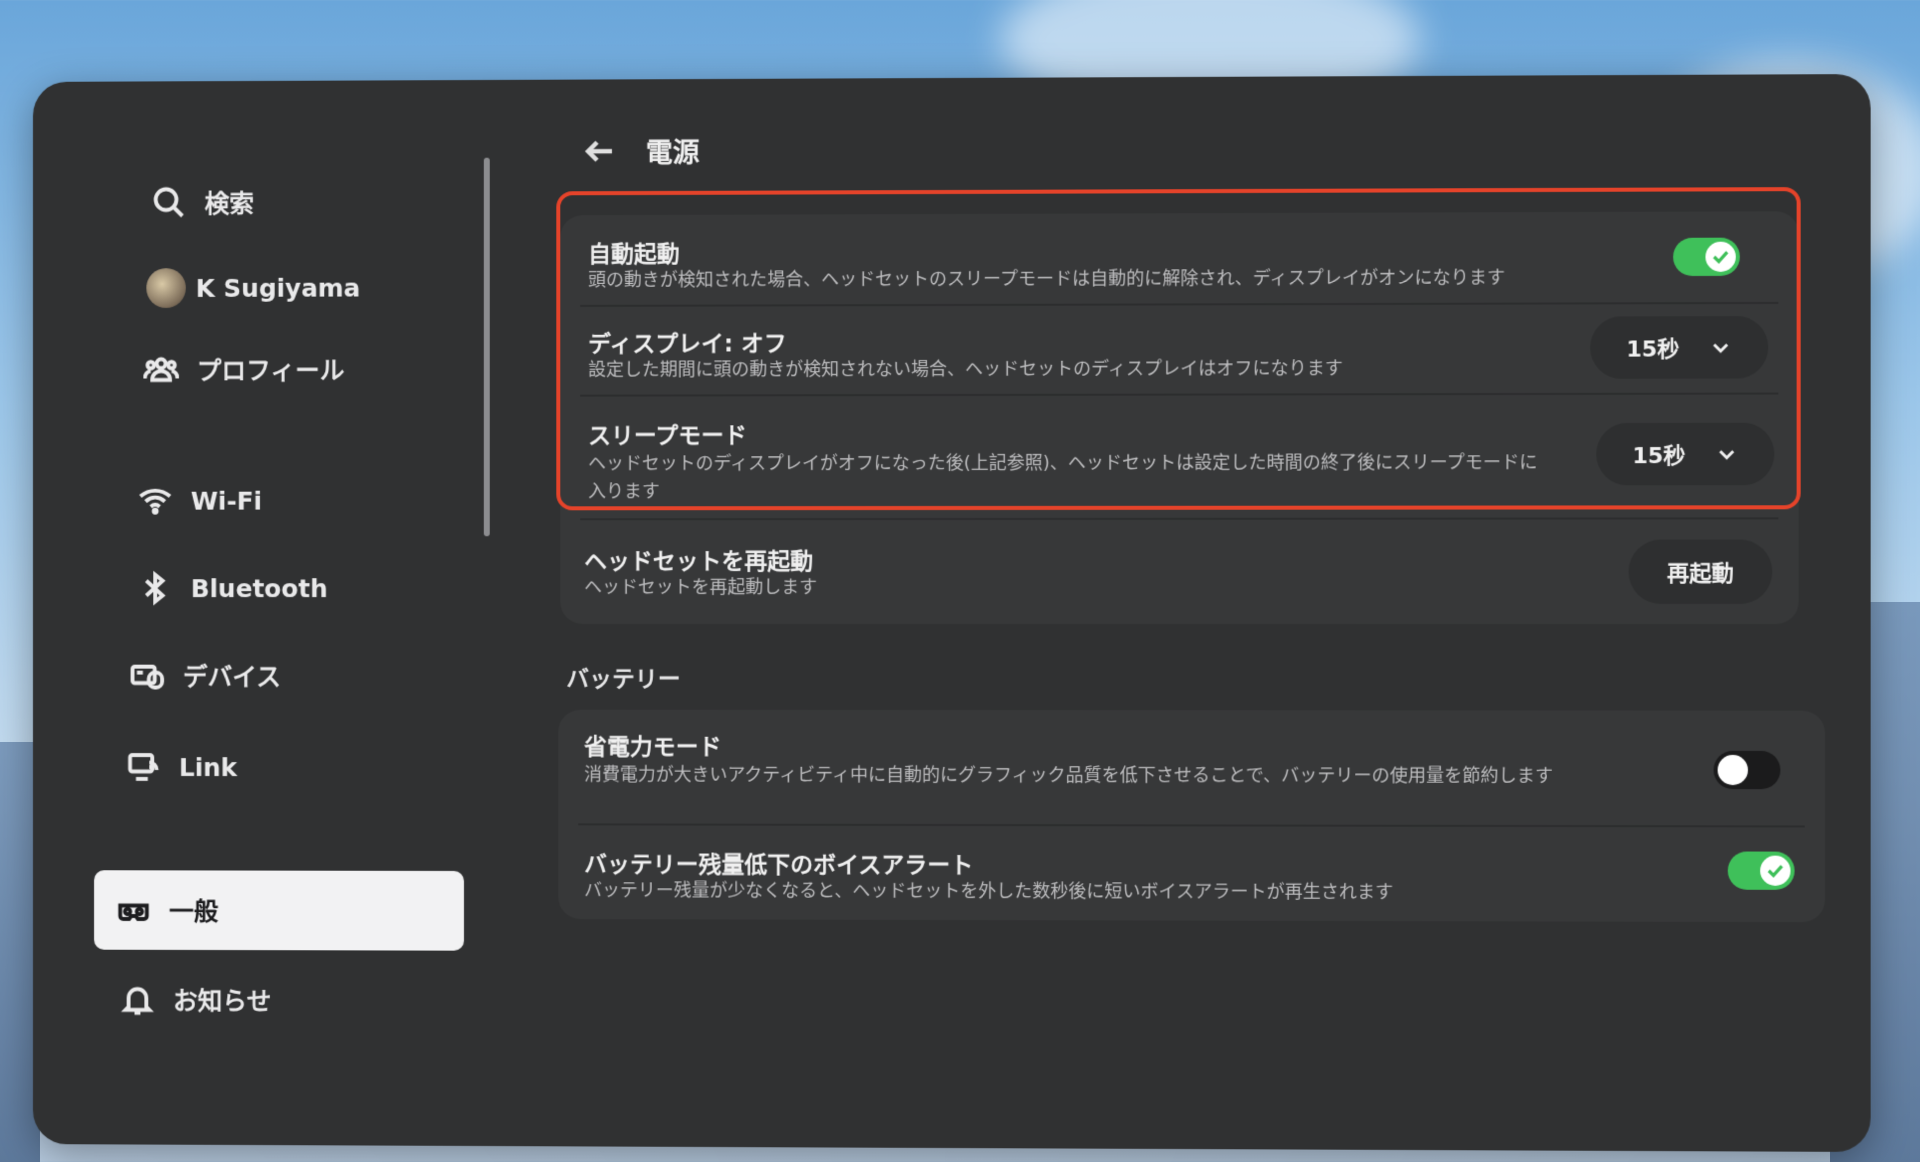  I want to click on page-header: 電源, so click(641, 150).